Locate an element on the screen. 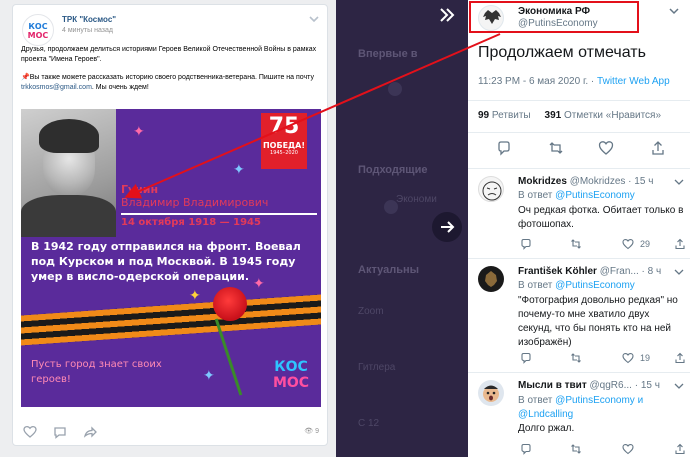  post-actions: 👁 9 is located at coordinates (171, 431).